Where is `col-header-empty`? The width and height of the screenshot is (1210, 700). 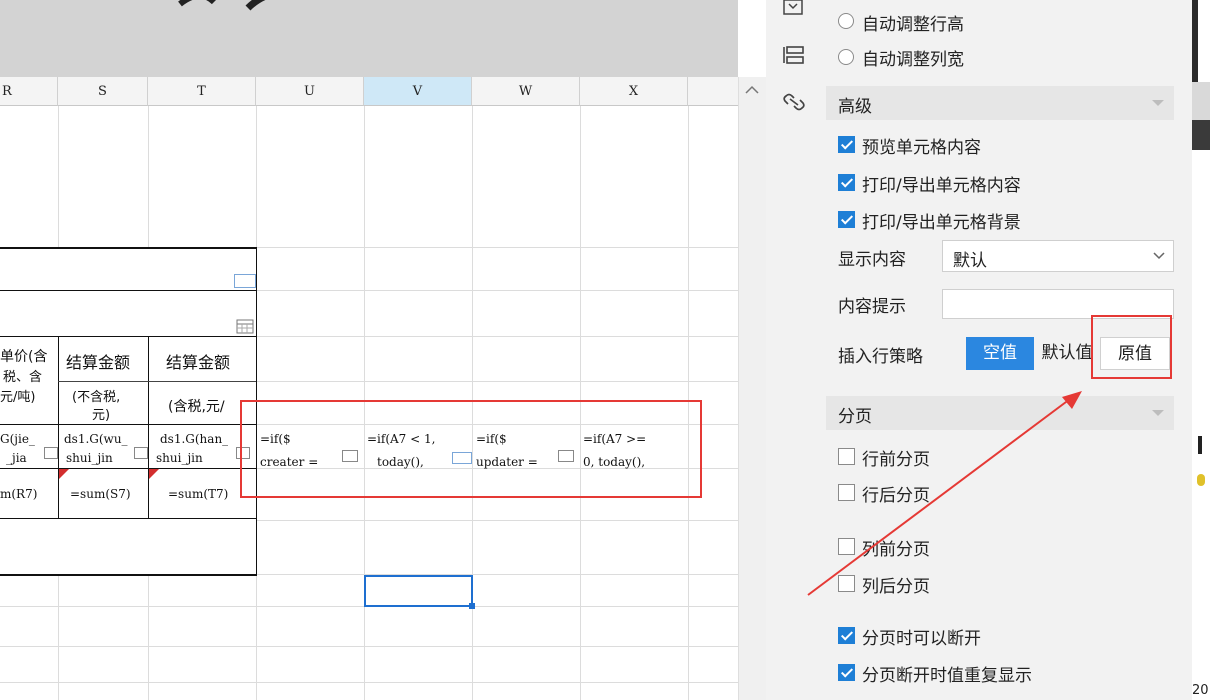
col-header-empty is located at coordinates (713, 91).